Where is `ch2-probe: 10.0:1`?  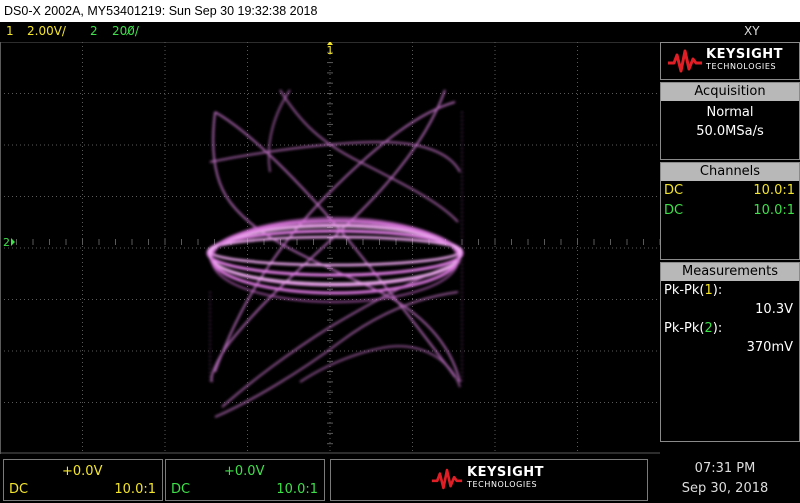
ch2-probe: 10.0:1 is located at coordinates (774, 210).